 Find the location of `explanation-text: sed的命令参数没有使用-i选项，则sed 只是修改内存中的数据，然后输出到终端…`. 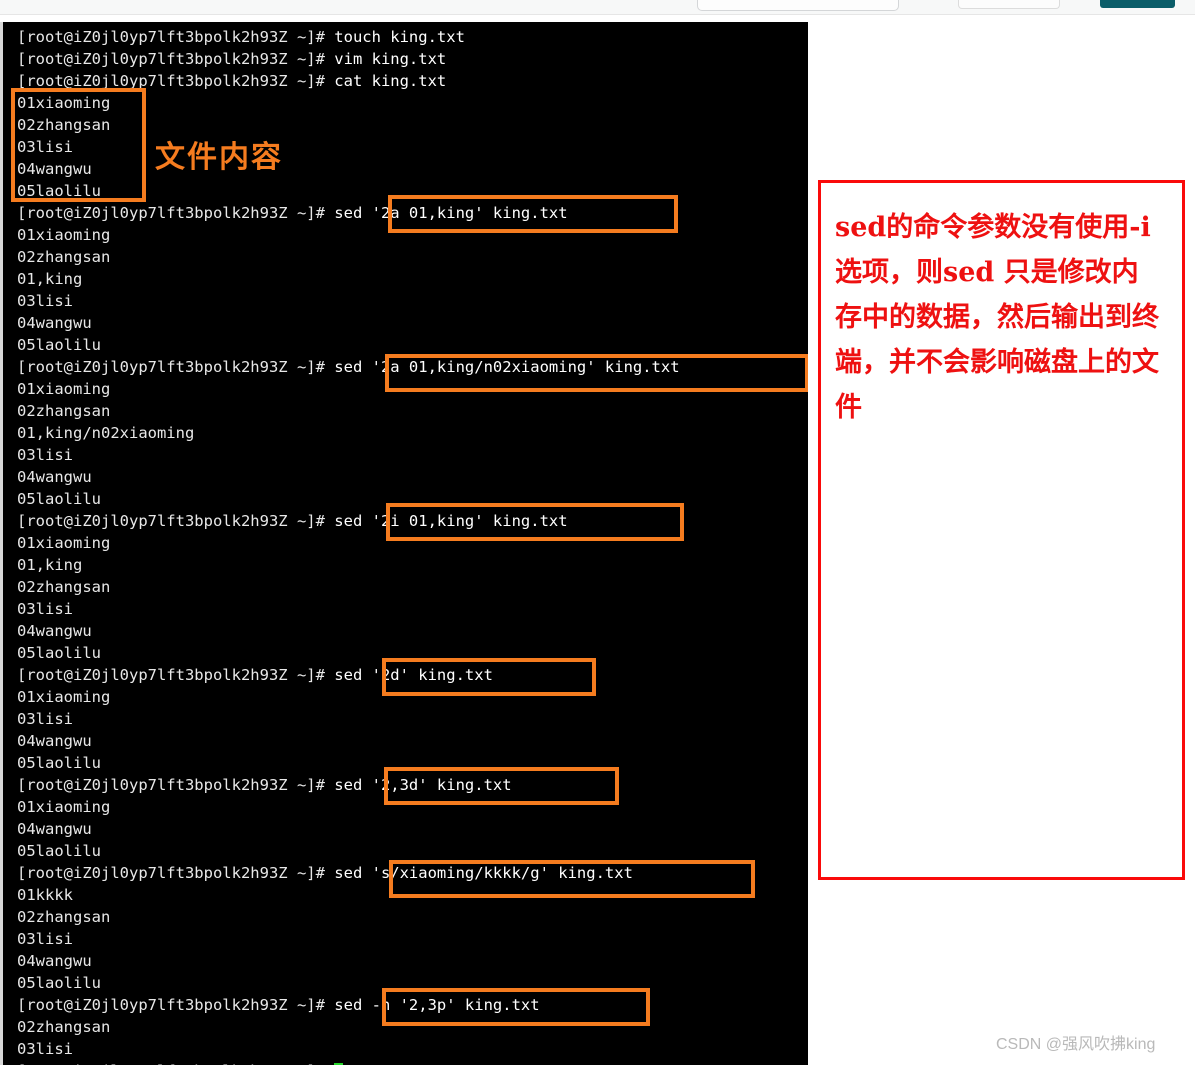

explanation-text: sed的命令参数没有使用-i选项，则sed 只是修改内存中的数据，然后输出到终端… is located at coordinates (997, 317).